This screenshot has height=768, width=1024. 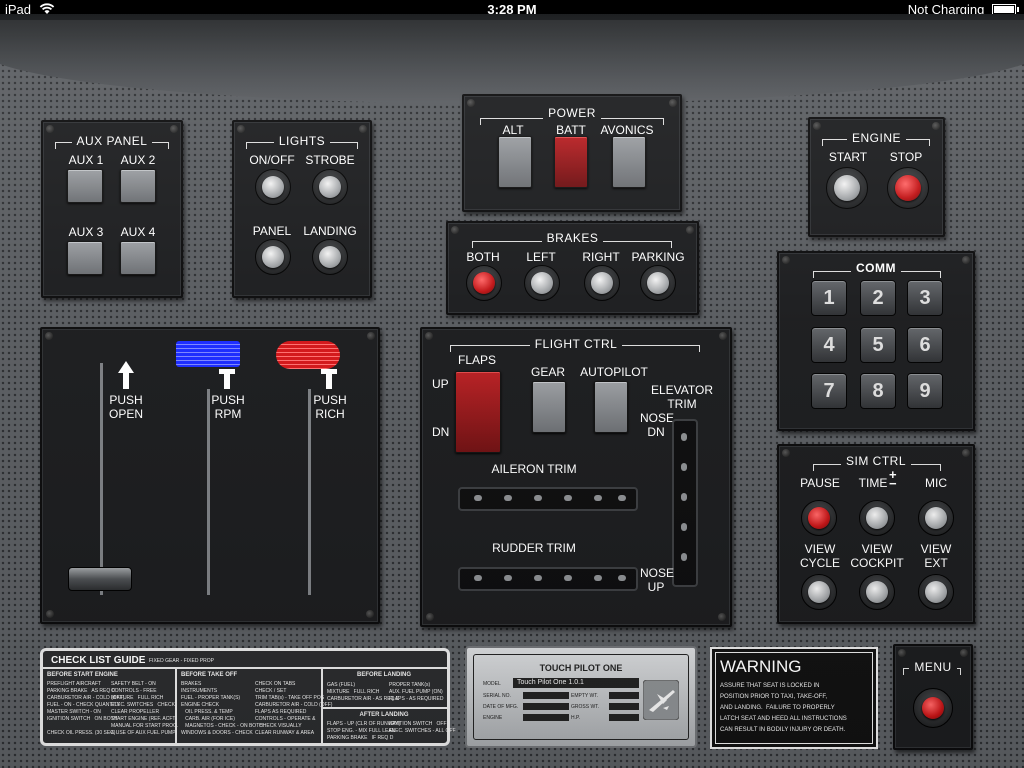 What do you see at coordinates (138, 258) in the screenshot?
I see `aux-4-button` at bounding box center [138, 258].